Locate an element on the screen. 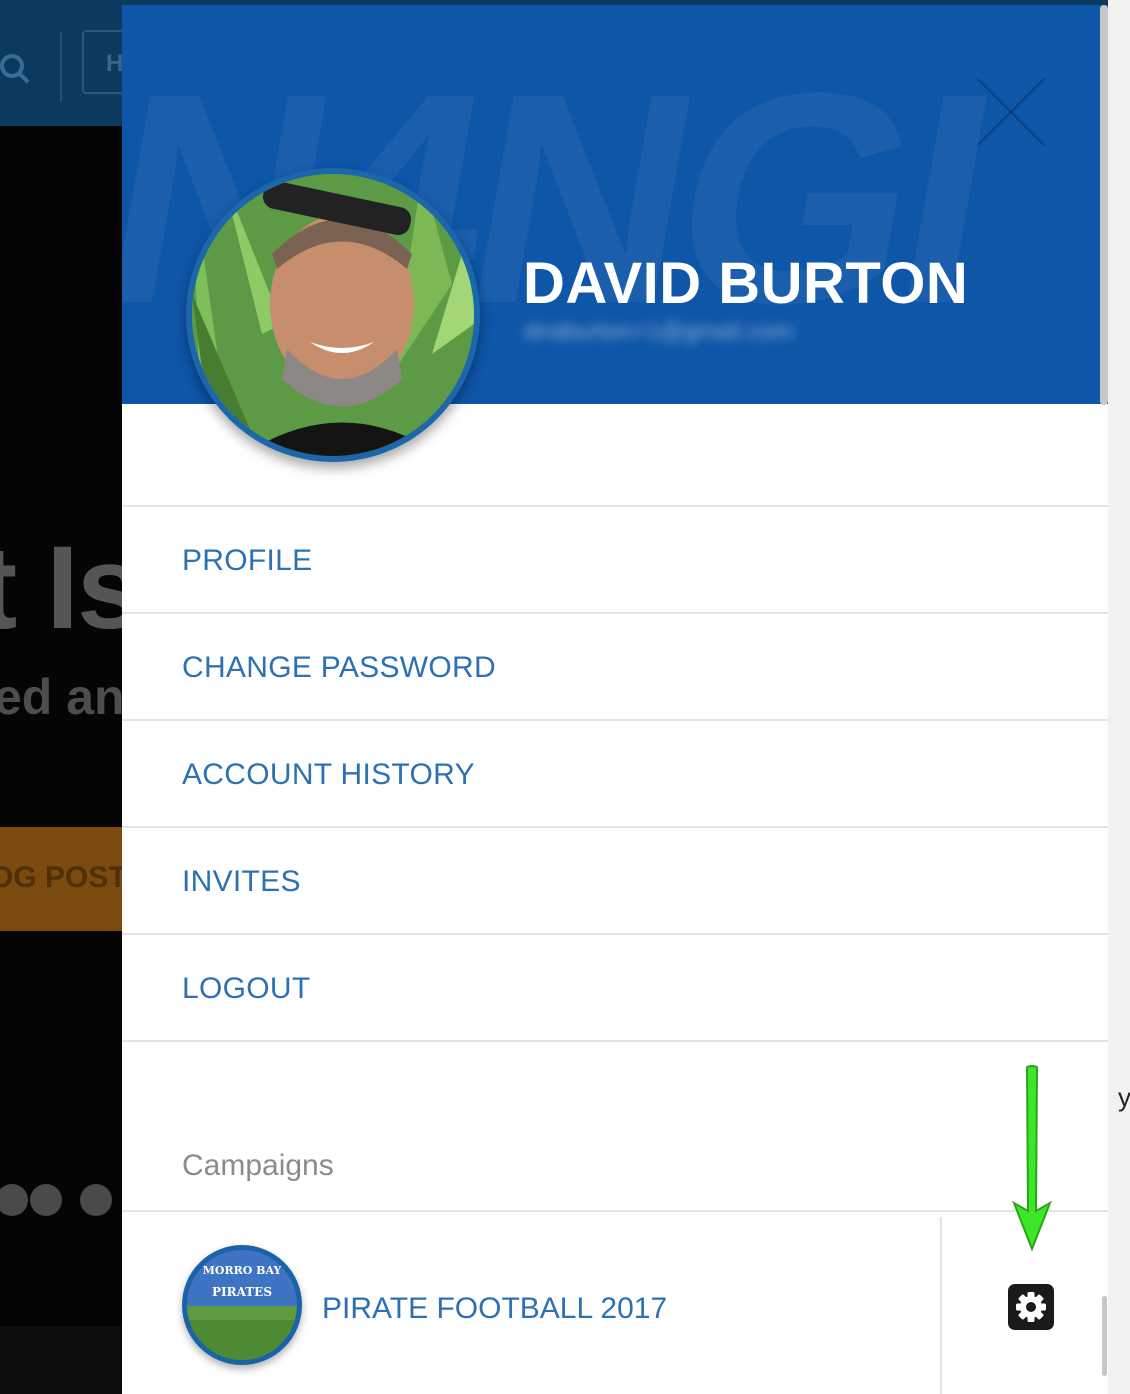  scrollbar-lower is located at coordinates (1104, 1336).